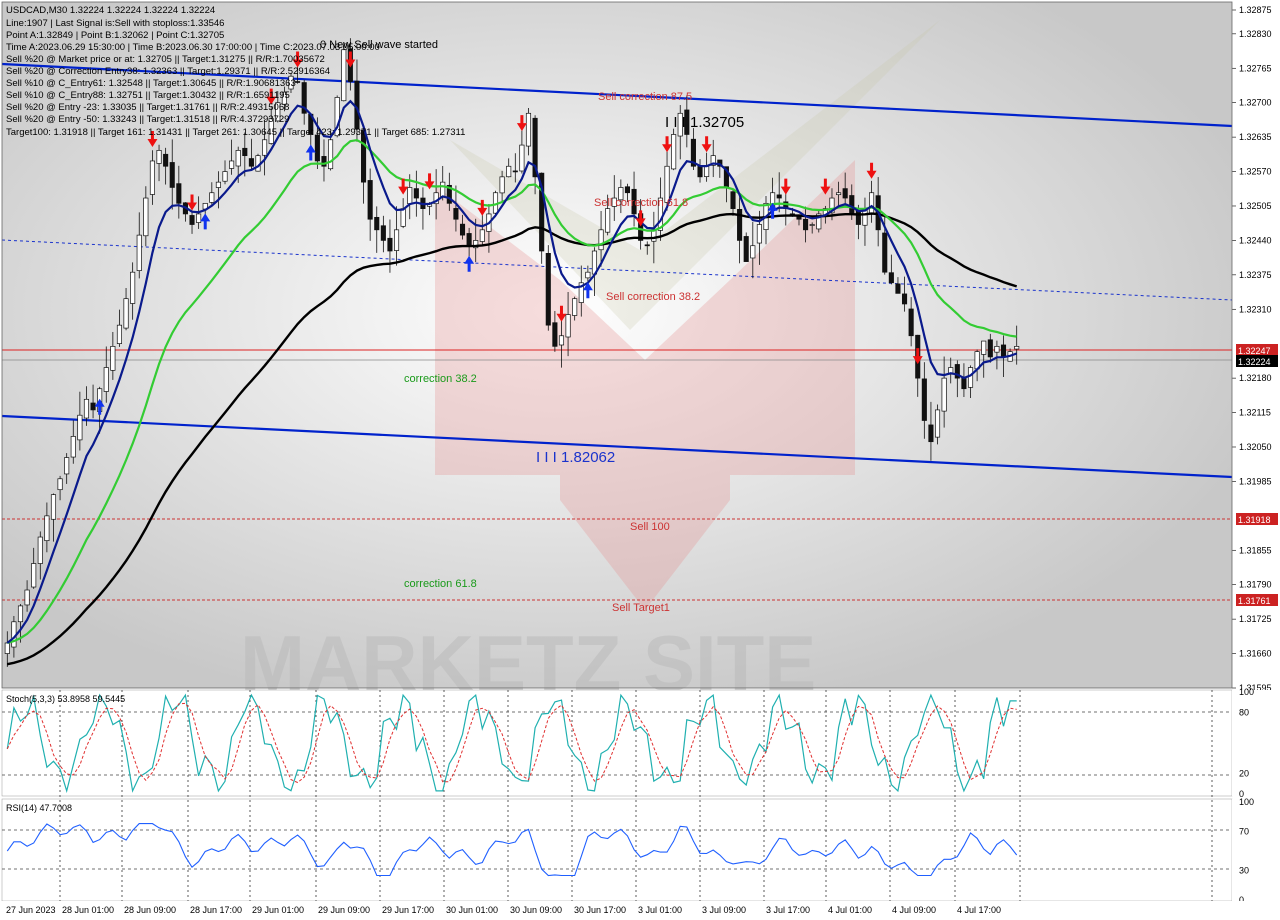 This screenshot has width=1280, height=920. What do you see at coordinates (216, 910) in the screenshot?
I see `time-tick-label: 28 Jun 17:00` at bounding box center [216, 910].